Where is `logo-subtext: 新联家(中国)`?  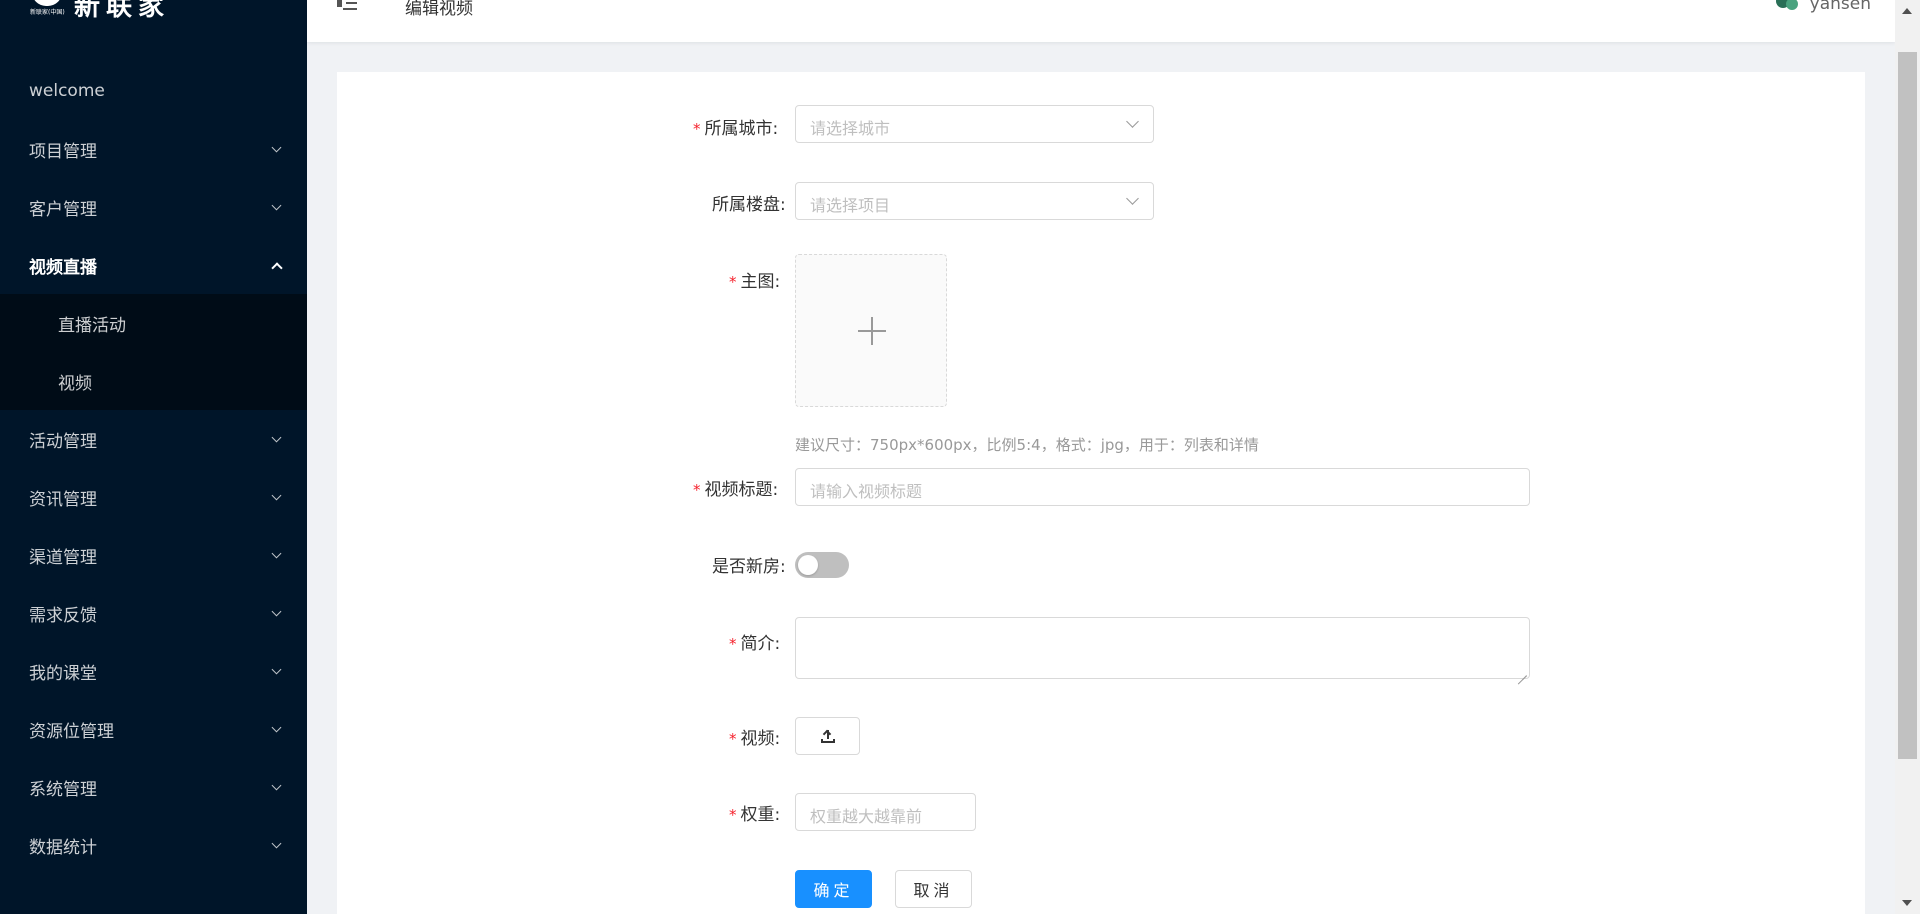
logo-subtext: 新联家(中国) is located at coordinates (47, 12).